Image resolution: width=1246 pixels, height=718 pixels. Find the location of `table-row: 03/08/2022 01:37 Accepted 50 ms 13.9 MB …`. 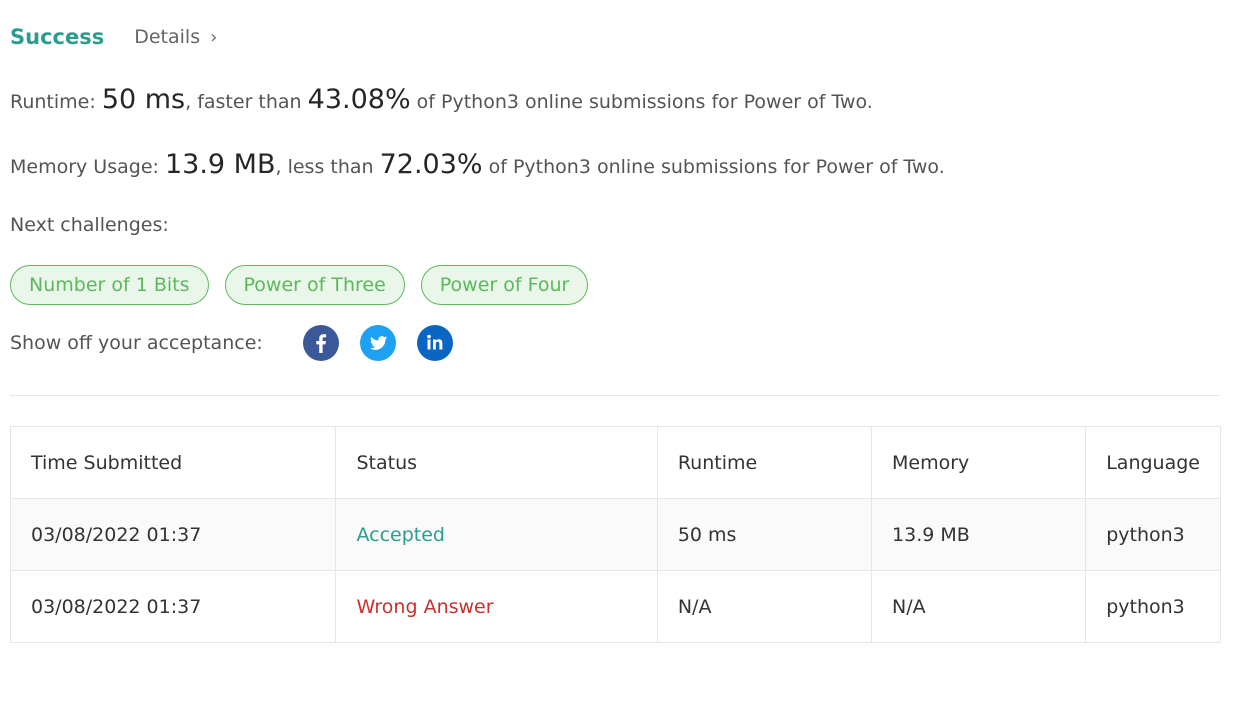

table-row: 03/08/2022 01:37 Accepted 50 ms 13.9 MB … is located at coordinates (615, 534).